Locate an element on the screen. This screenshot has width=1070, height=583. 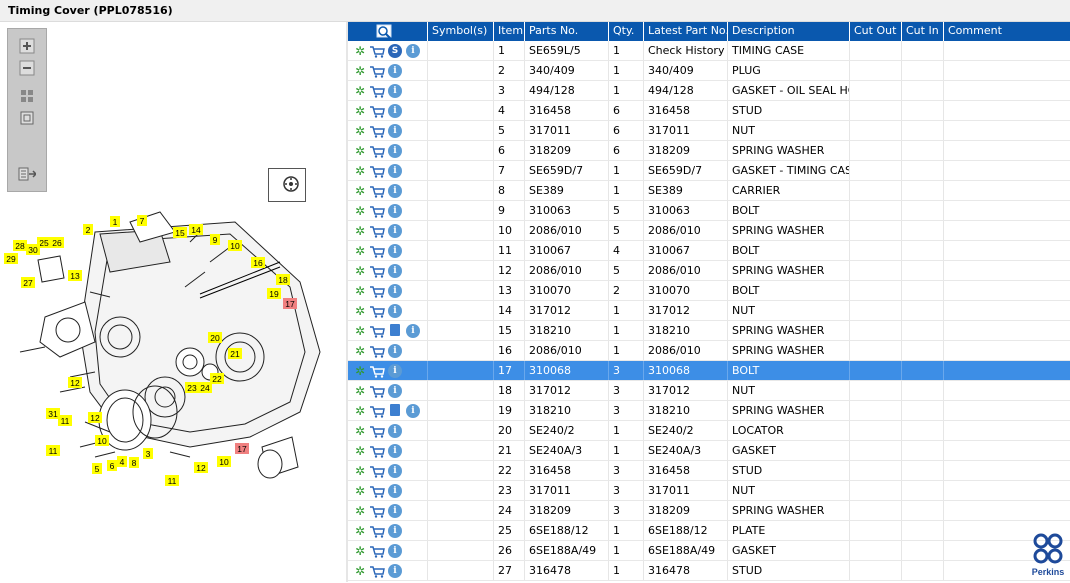
table-row: ✲ i 13 310070 2 310070 BOLT is located at coordinates (709, 291).